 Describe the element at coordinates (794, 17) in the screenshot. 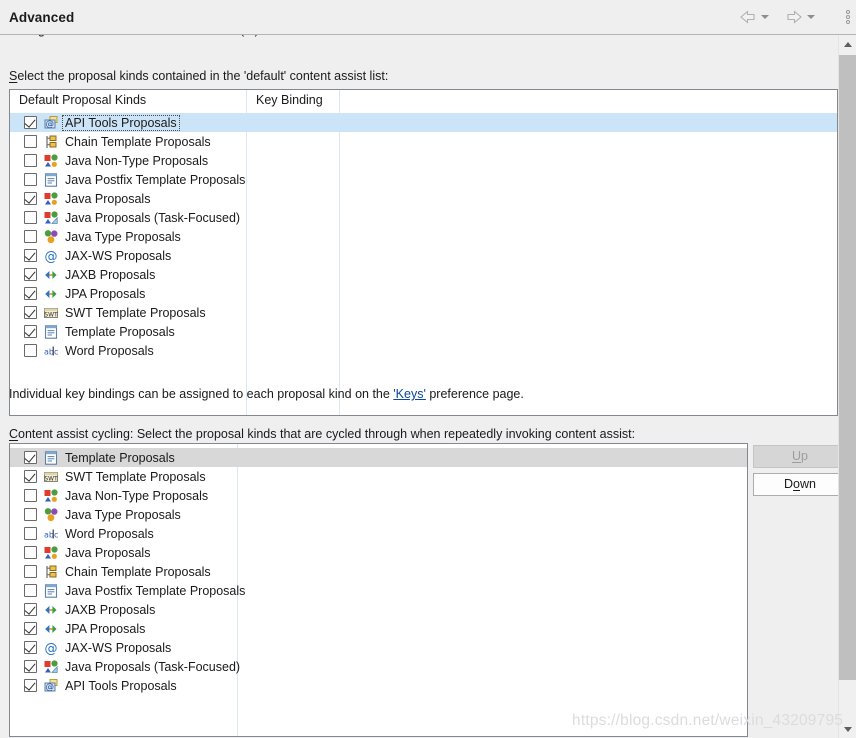

I see `forward-arrow-icon` at that location.